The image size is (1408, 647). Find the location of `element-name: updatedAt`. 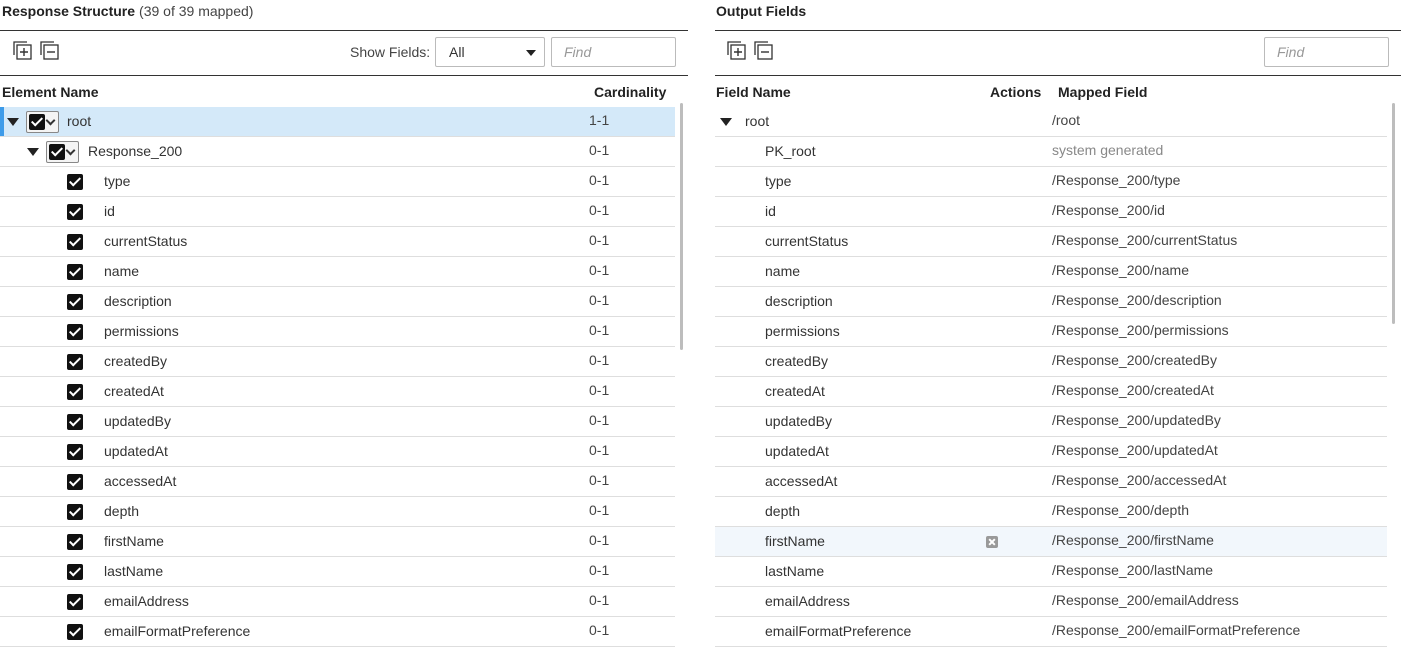

element-name: updatedAt is located at coordinates (136, 451).